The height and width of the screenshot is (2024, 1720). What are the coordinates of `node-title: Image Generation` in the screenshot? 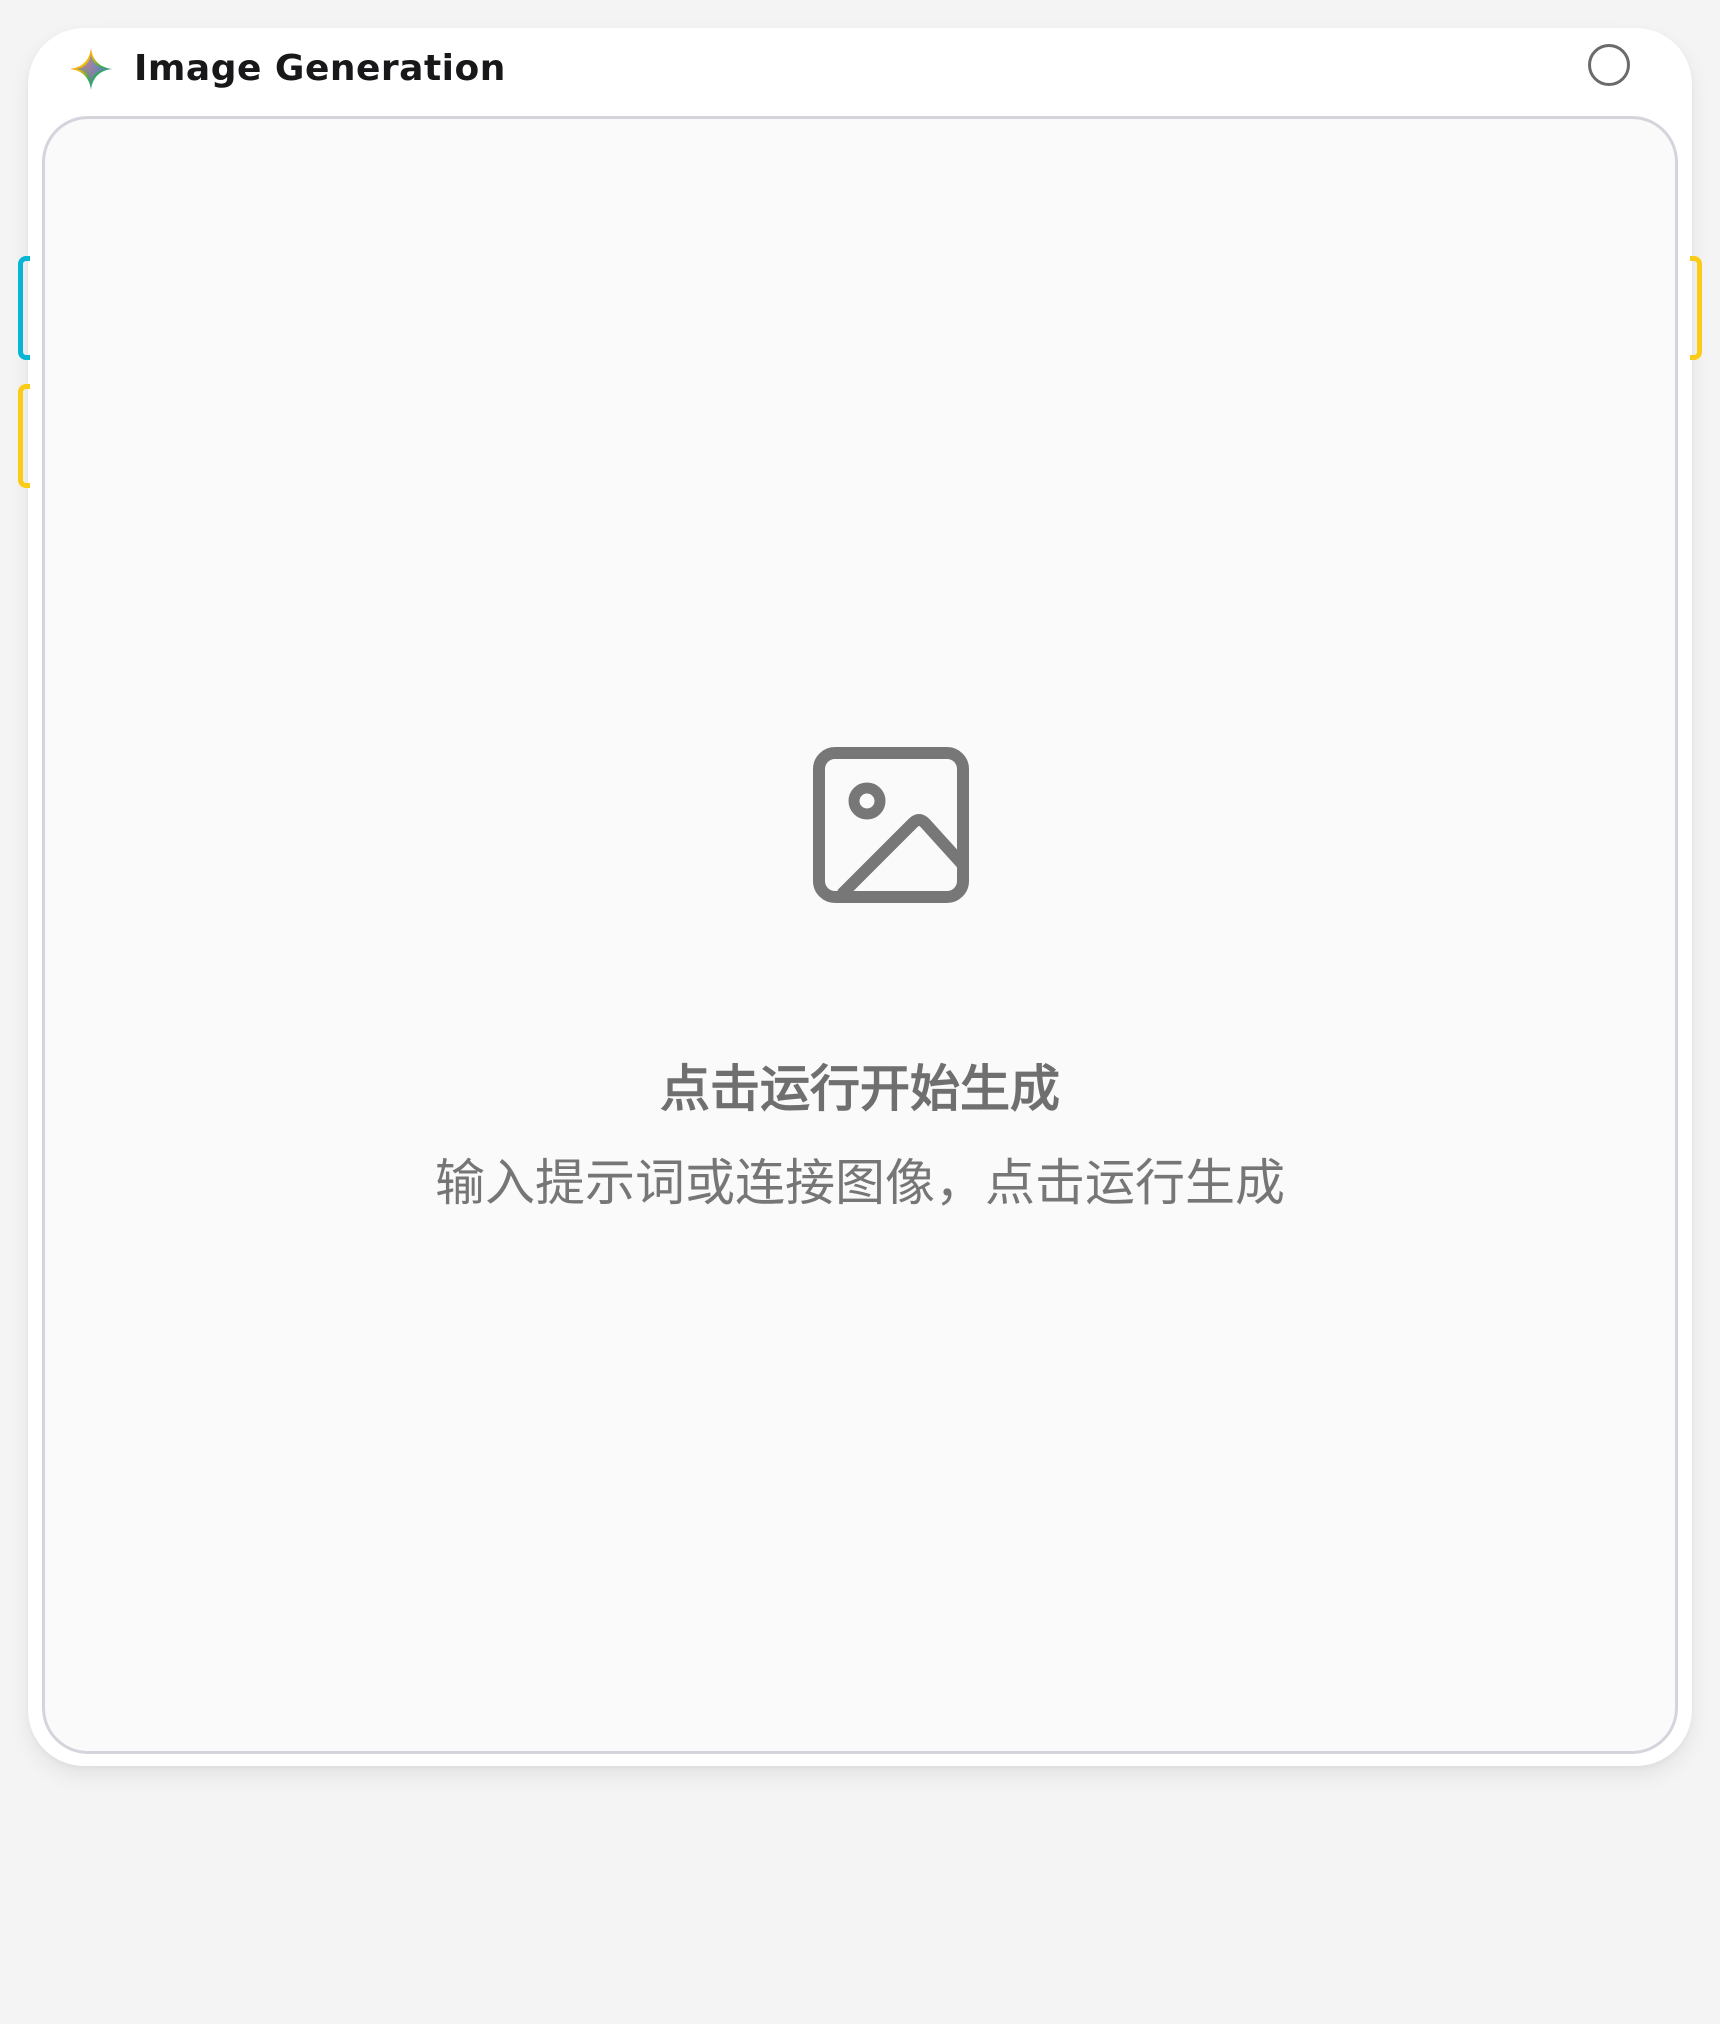 It's located at (320, 68).